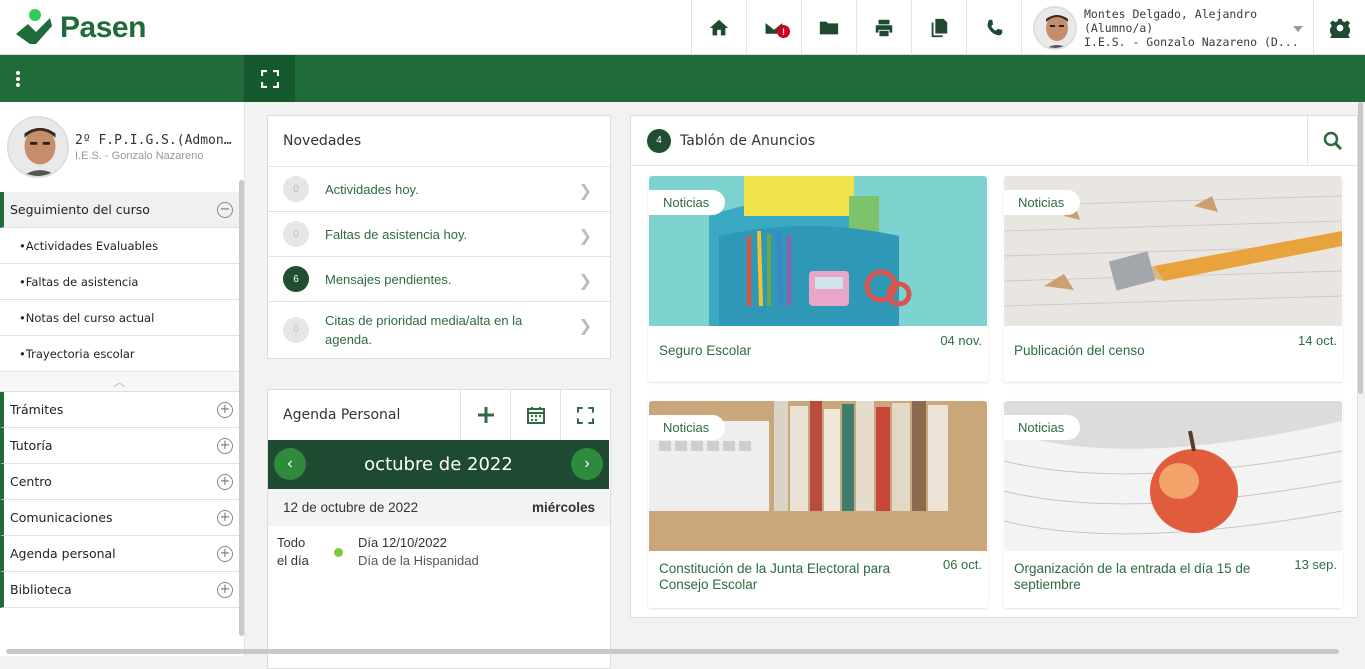 The height and width of the screenshot is (669, 1365). I want to click on card-date: 06 oct., so click(962, 564).